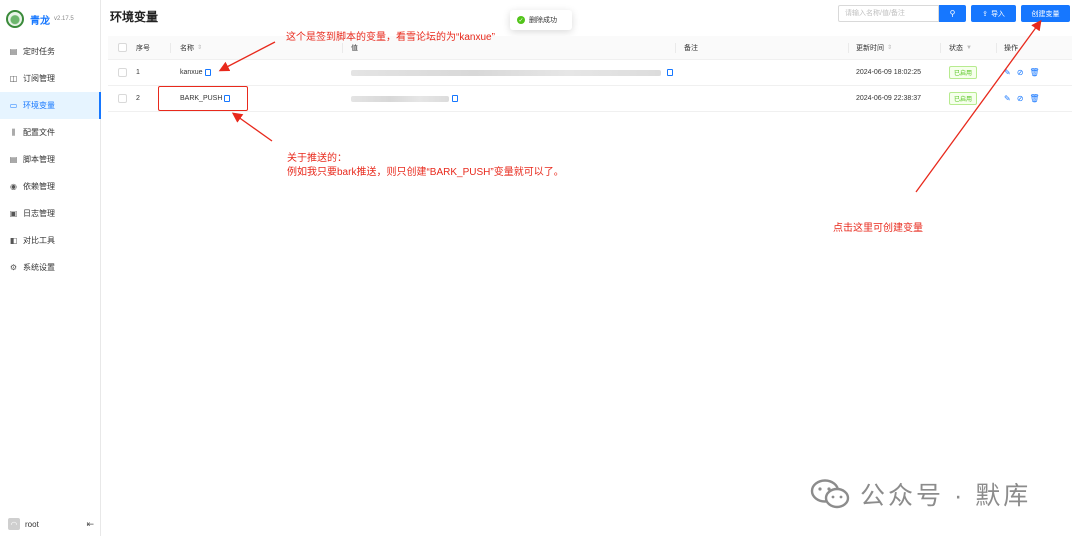 Image resolution: width=1080 pixels, height=536 pixels. What do you see at coordinates (32, 524) in the screenshot?
I see `username: root` at bounding box center [32, 524].